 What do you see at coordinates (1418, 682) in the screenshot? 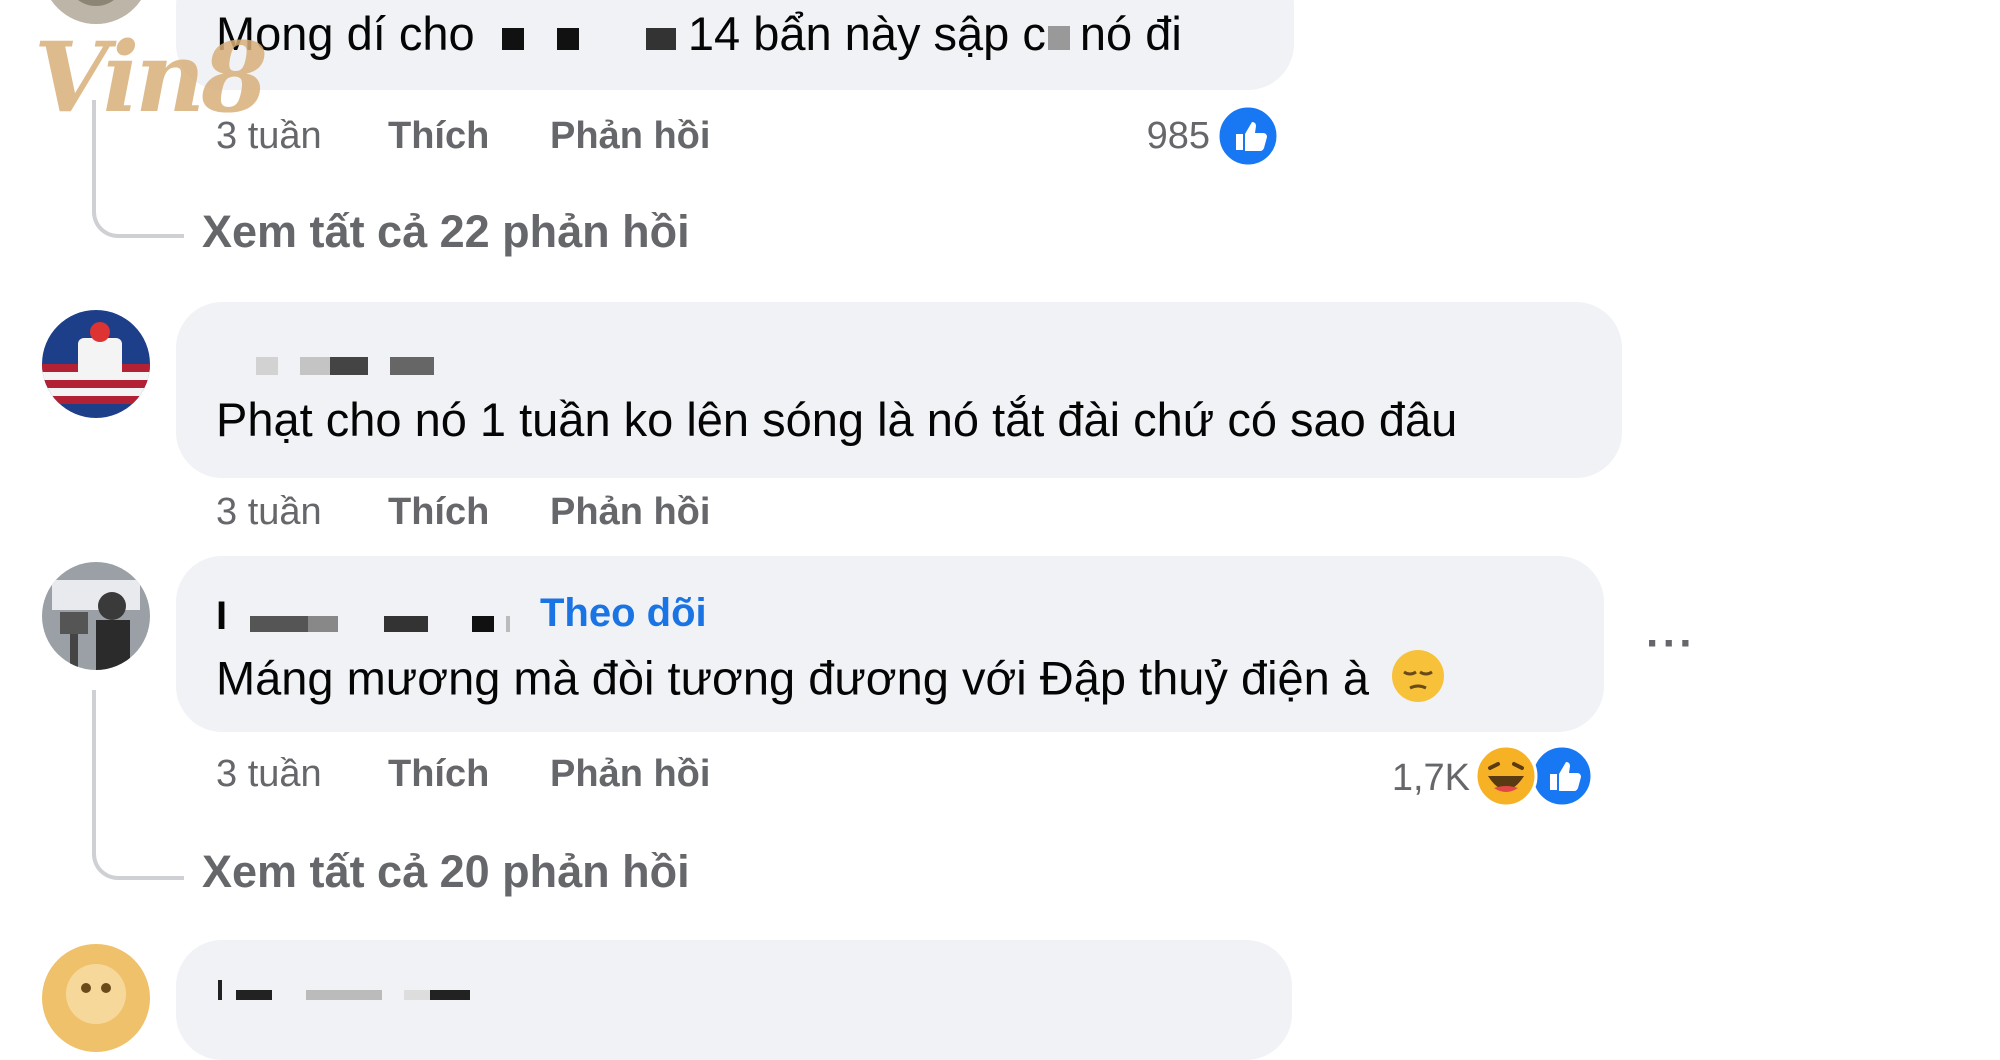
I see `pensive-face-emoji` at bounding box center [1418, 682].